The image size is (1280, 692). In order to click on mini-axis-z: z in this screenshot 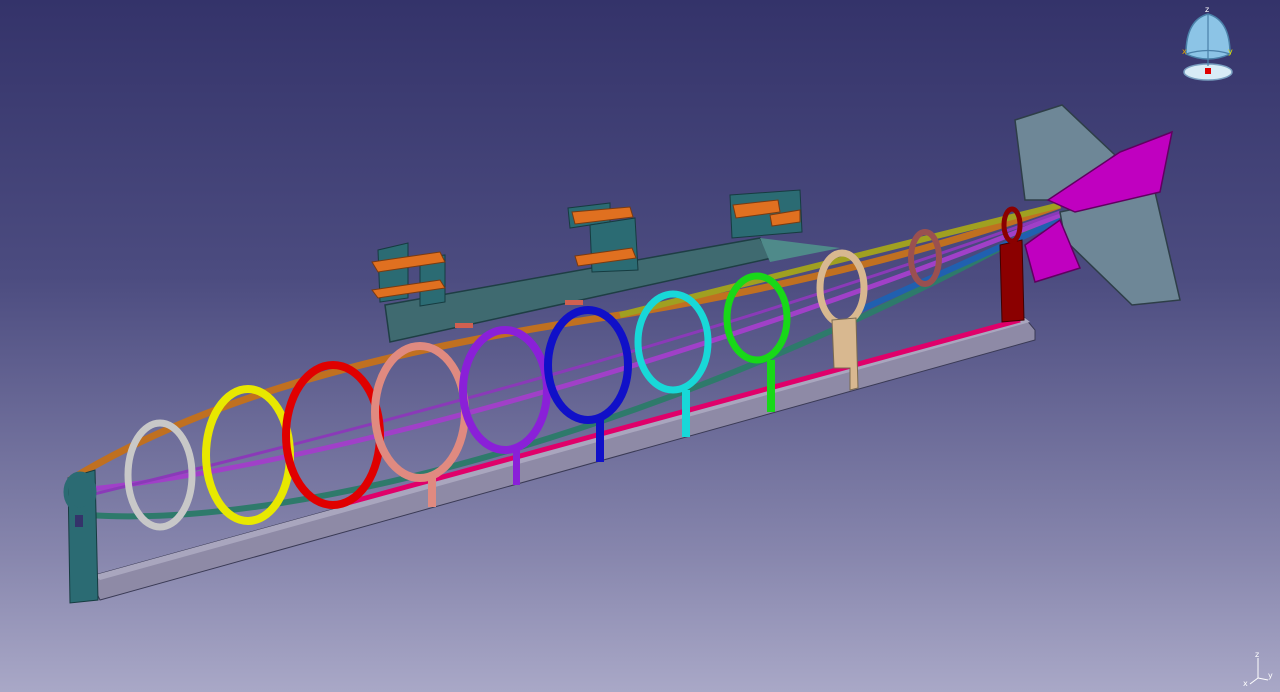, I will do `click(1257, 654)`.